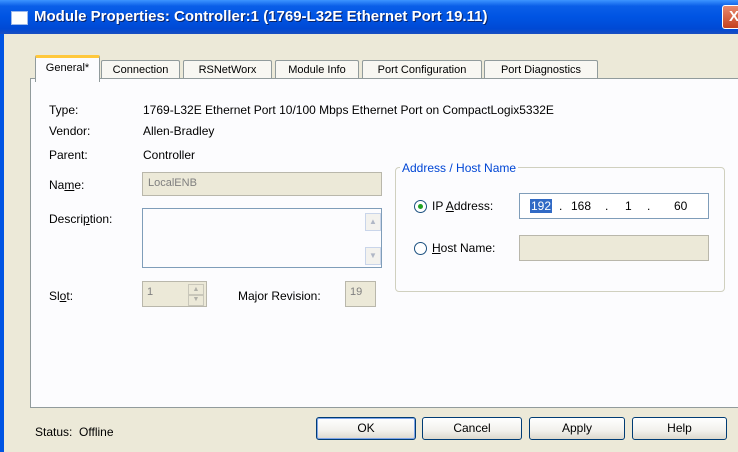 The height and width of the screenshot is (452, 738). I want to click on tab-rsnetworx: RSNetWorx, so click(227, 69).